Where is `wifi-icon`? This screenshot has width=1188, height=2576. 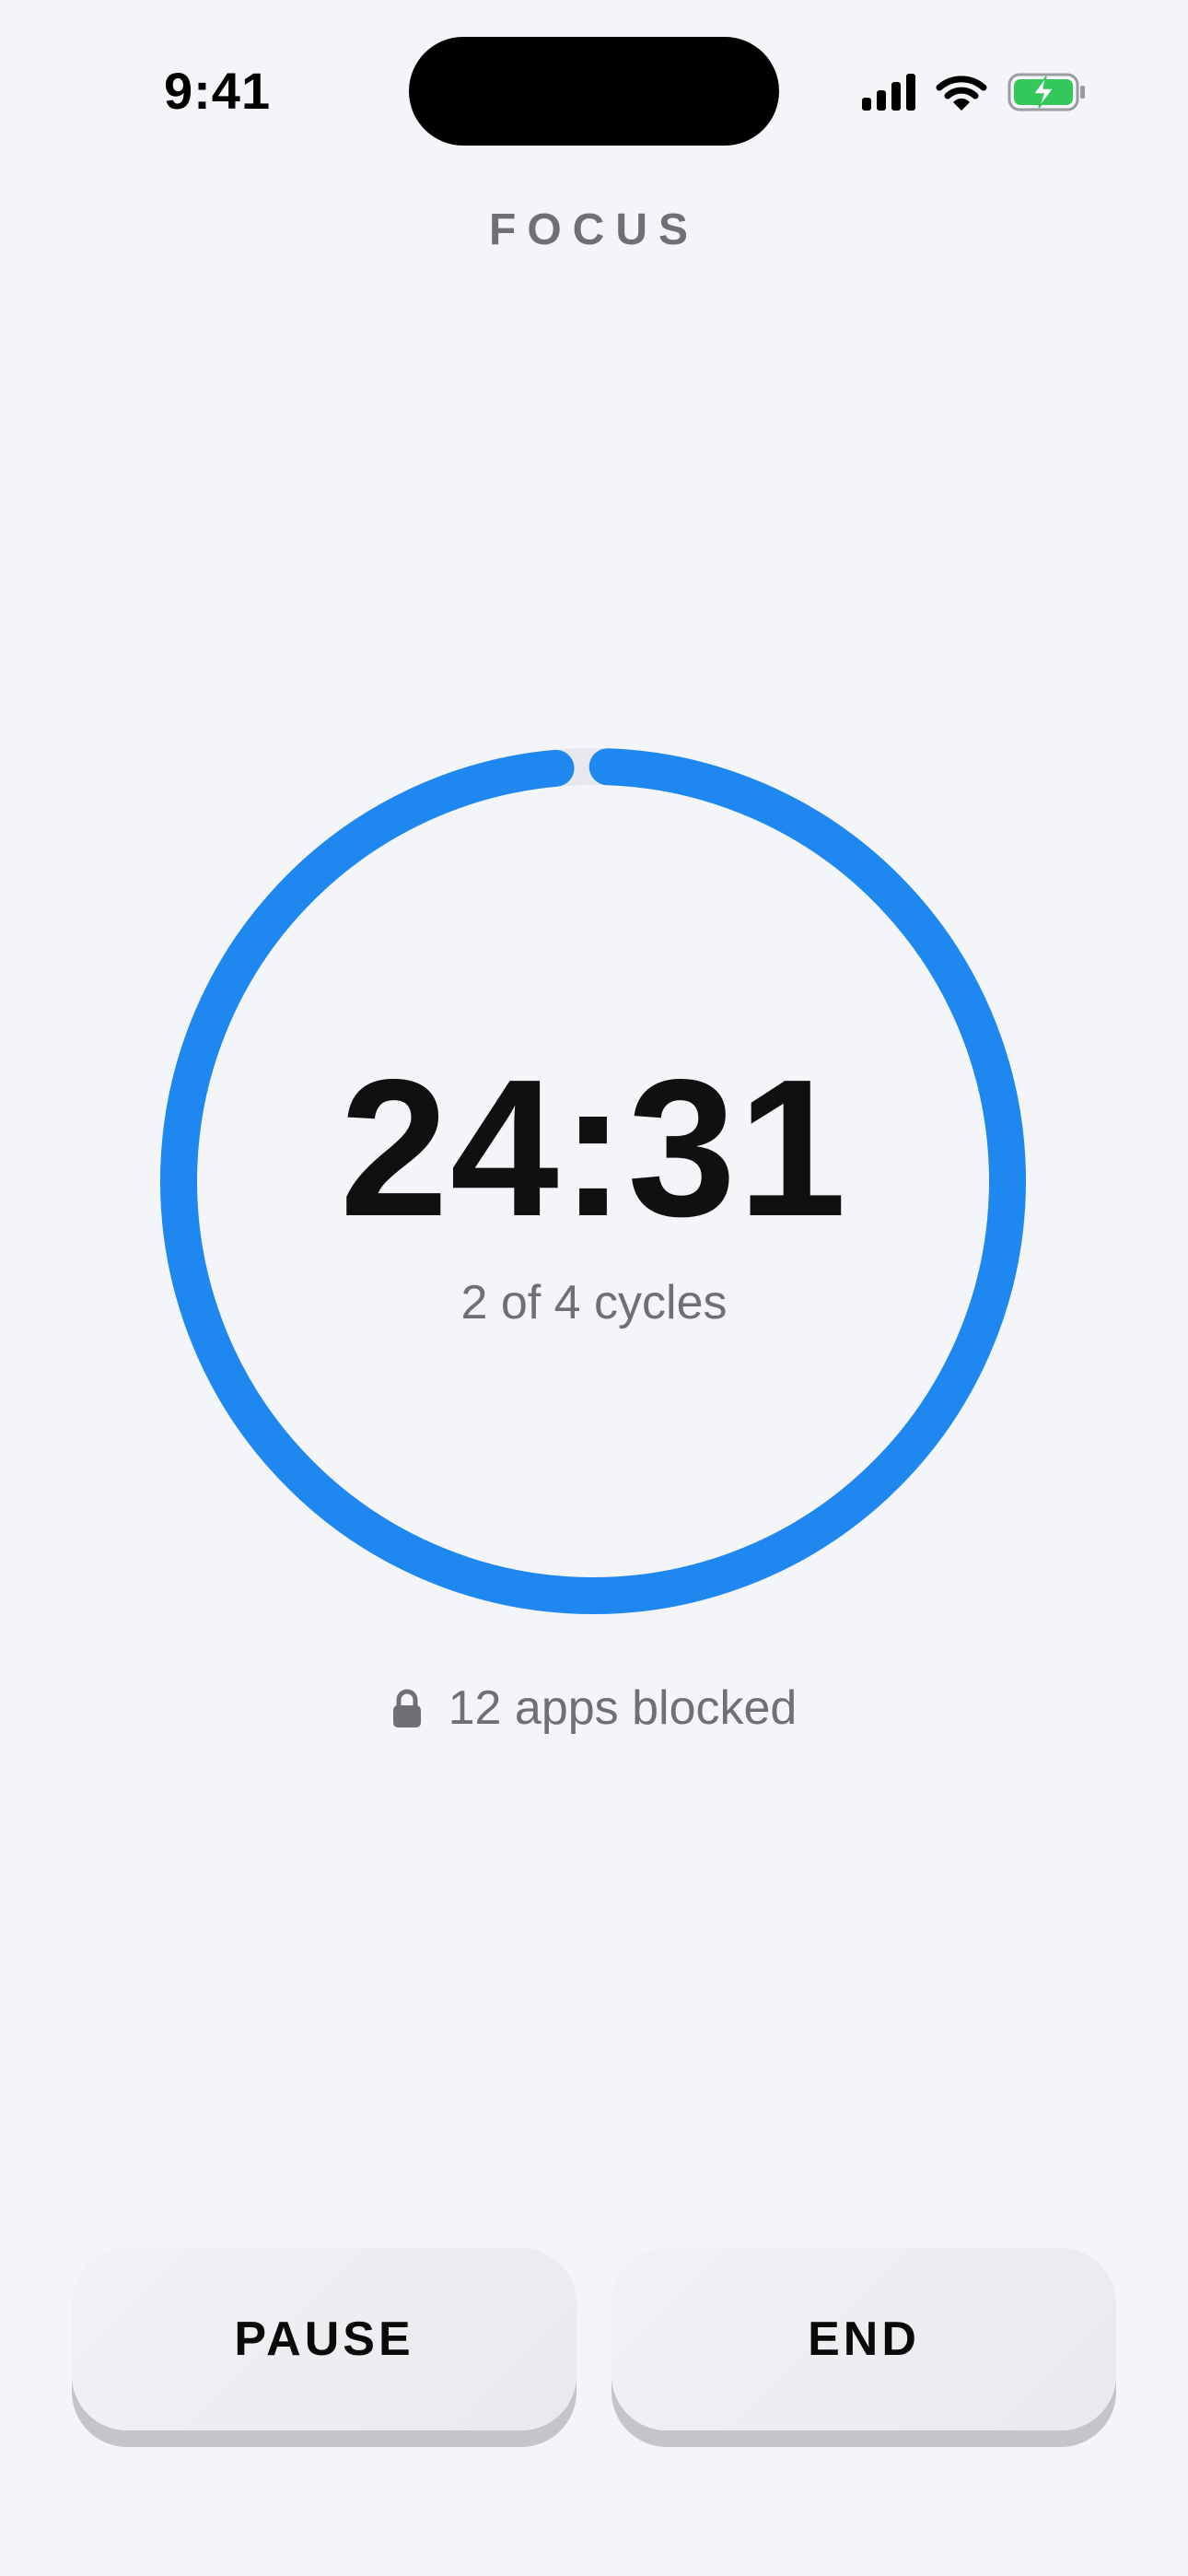 wifi-icon is located at coordinates (961, 93).